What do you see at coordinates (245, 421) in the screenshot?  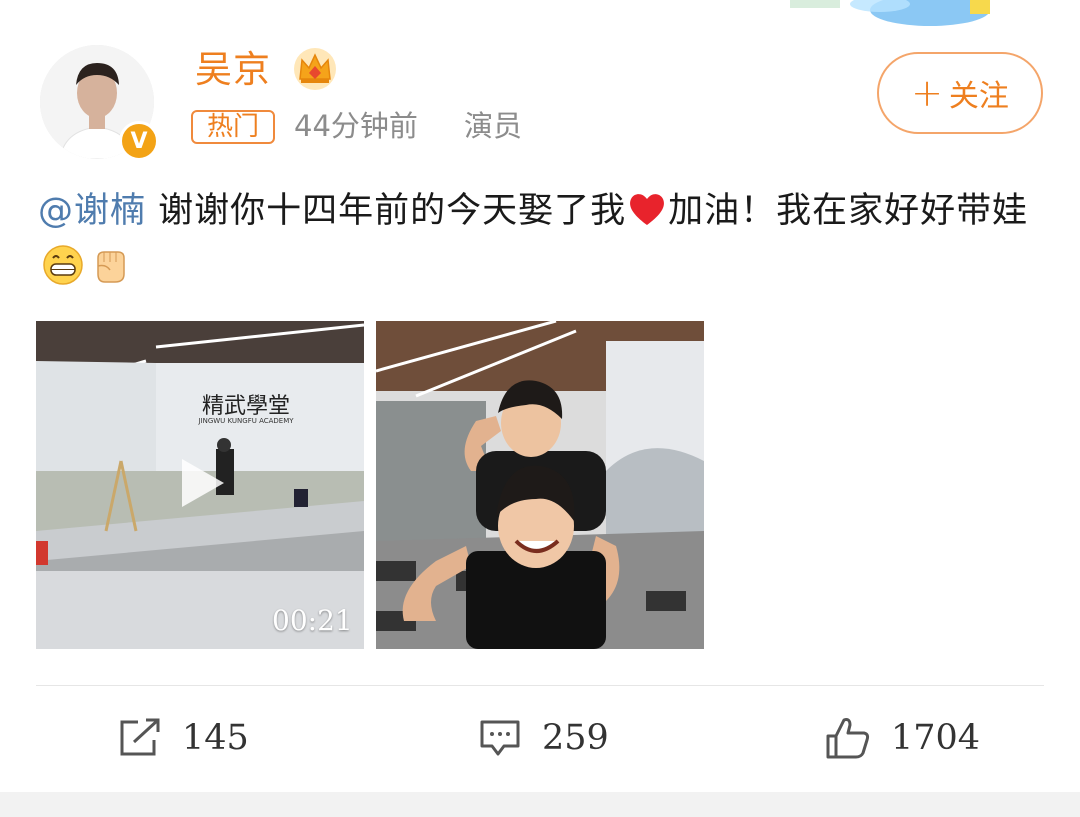 I see `video-watermark-sub: JINGWU KUNGFU ACADEMY` at bounding box center [245, 421].